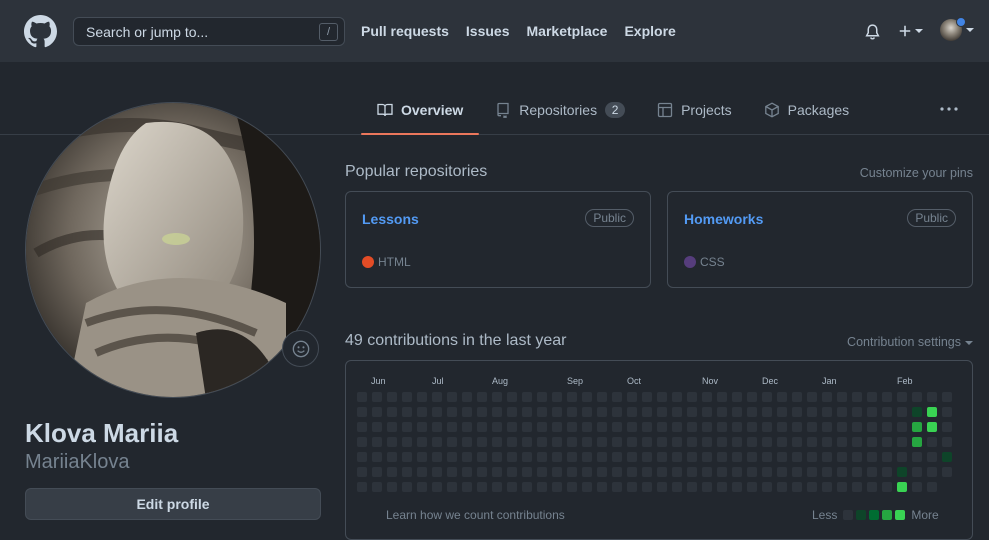  I want to click on create-new-dropdown, so click(910, 31).